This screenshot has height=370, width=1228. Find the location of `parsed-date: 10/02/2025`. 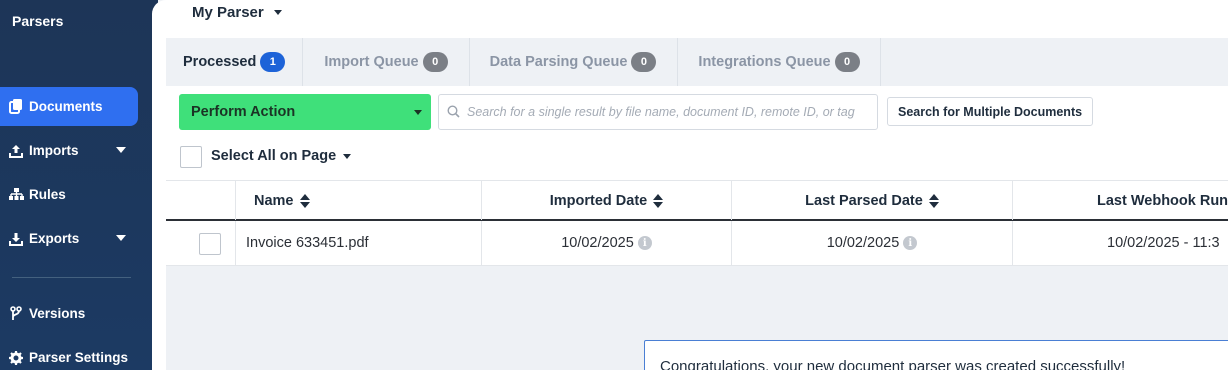

parsed-date: 10/02/2025 is located at coordinates (863, 243).